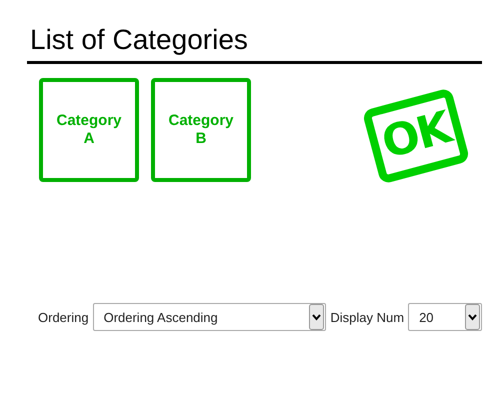  Describe the element at coordinates (139, 40) in the screenshot. I see `page-title: List of Categories` at that location.